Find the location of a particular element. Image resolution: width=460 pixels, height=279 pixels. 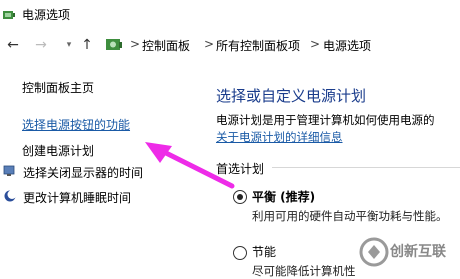

watermark-text: 创新互联 is located at coordinates (418, 252).